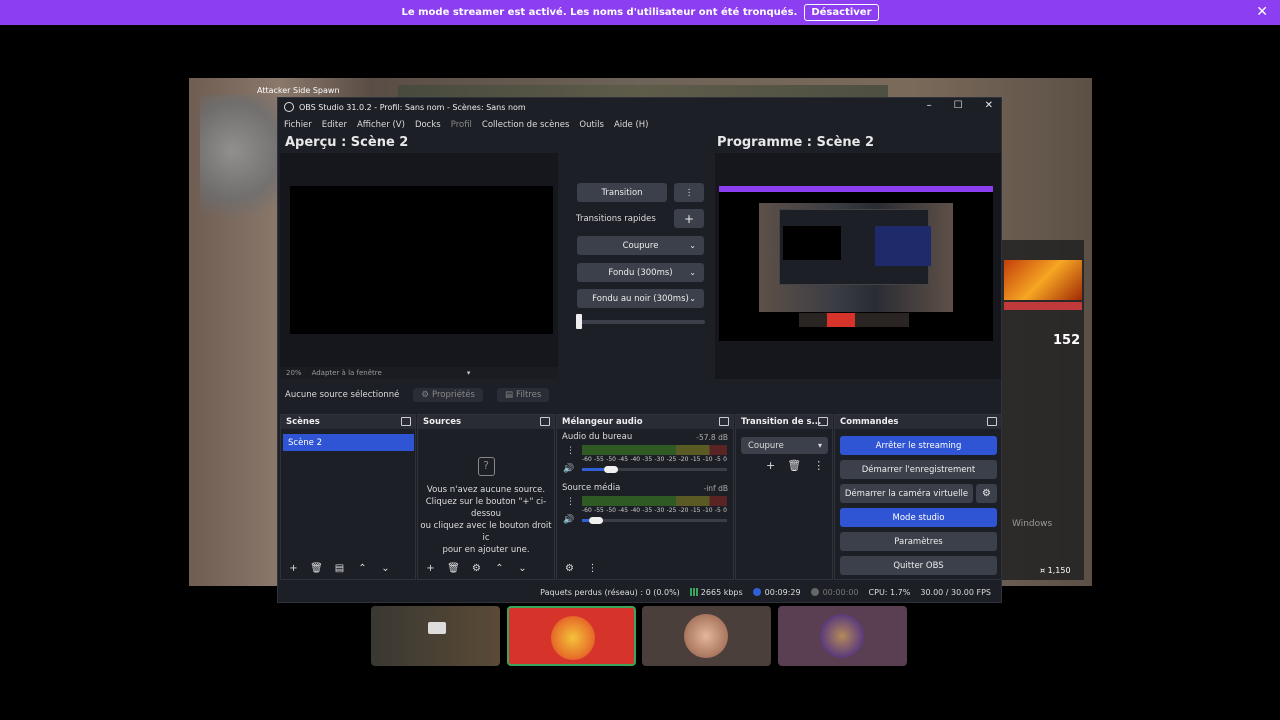  What do you see at coordinates (587, 510) in the screenshot?
I see `scale-tick: -60` at bounding box center [587, 510].